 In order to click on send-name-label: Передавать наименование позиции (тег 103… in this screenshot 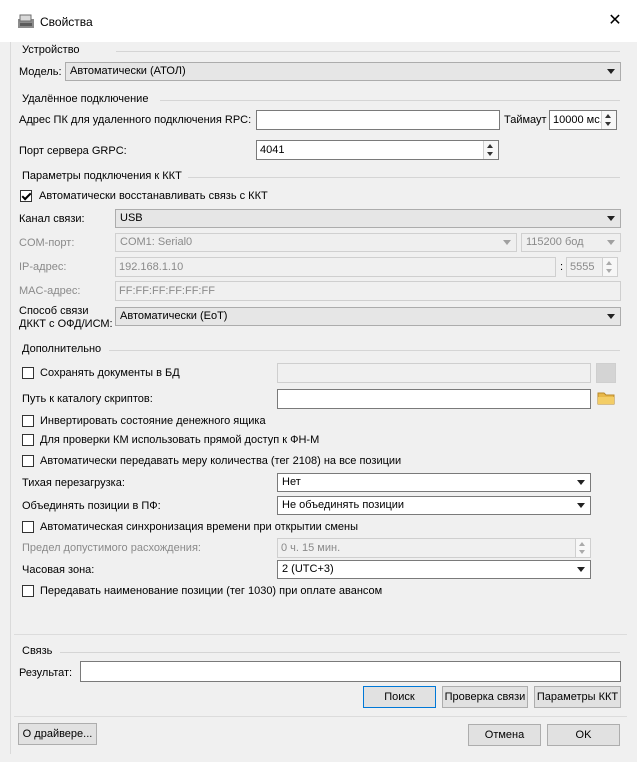, I will do `click(211, 591)`.